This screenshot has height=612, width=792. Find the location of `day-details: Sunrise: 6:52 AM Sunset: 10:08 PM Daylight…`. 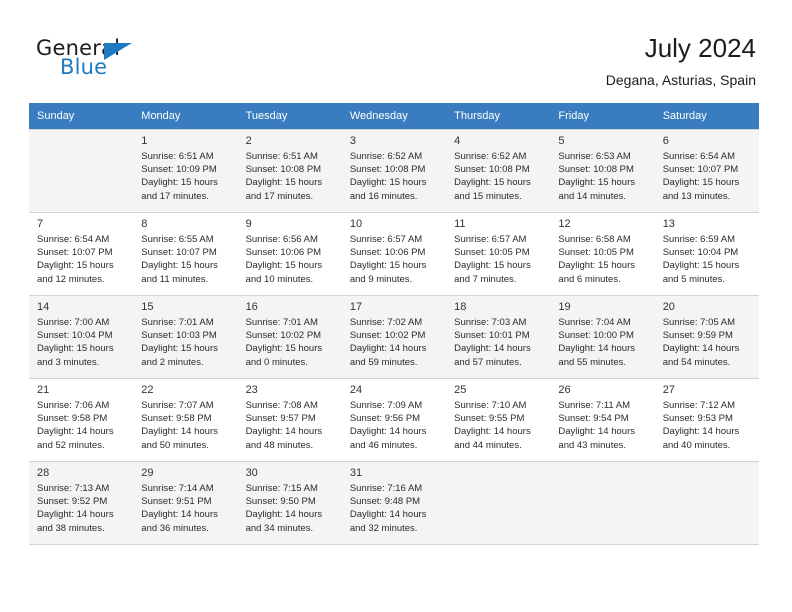

day-details: Sunrise: 6:52 AM Sunset: 10:08 PM Daylight… is located at coordinates (498, 176).